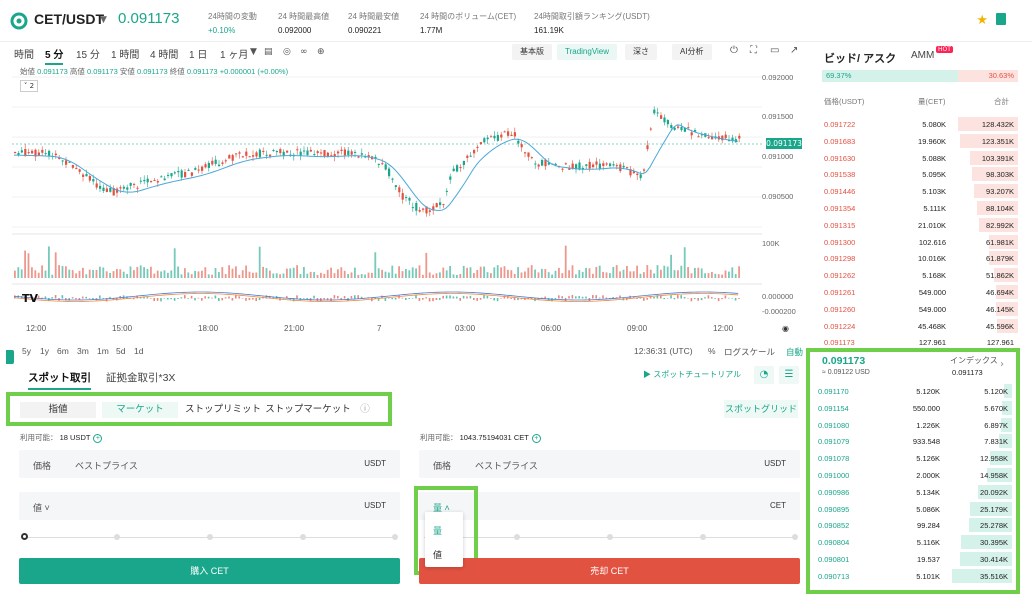 The width and height of the screenshot is (1032, 602). I want to click on range-6m: 6m, so click(63, 351).